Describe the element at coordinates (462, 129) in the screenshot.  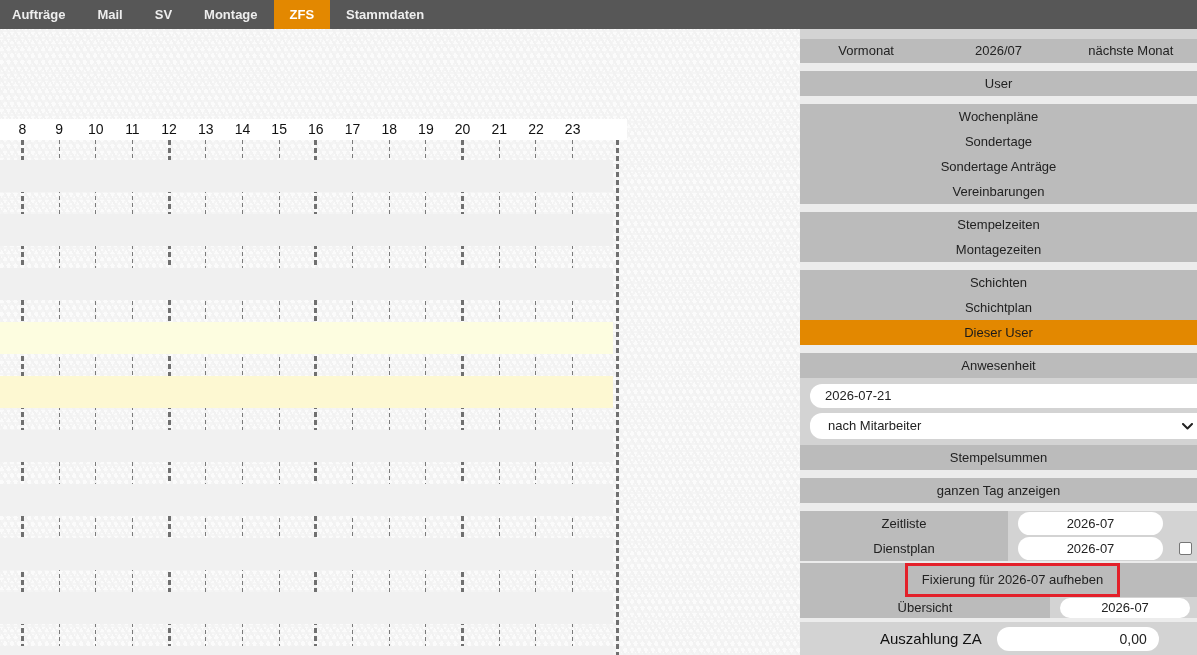
I see `hour-label: 20` at that location.